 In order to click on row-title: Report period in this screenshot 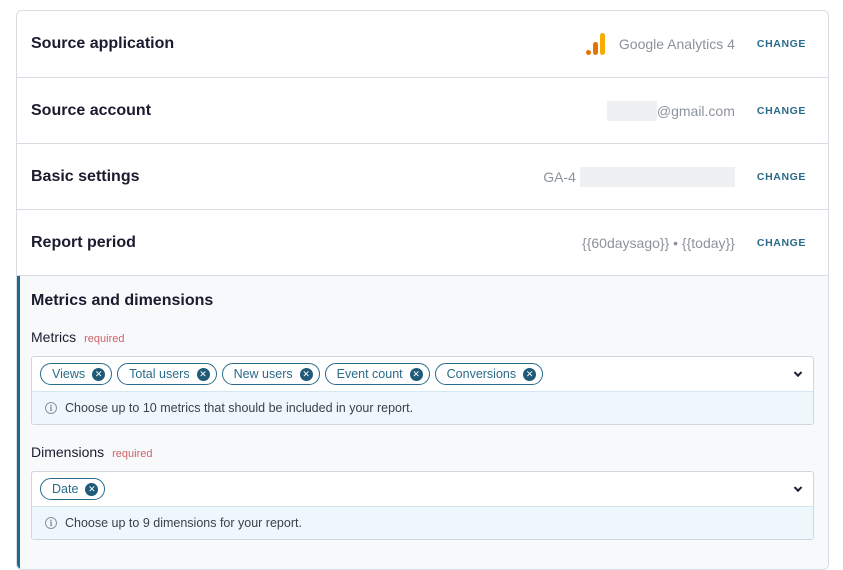, I will do `click(83, 242)`.